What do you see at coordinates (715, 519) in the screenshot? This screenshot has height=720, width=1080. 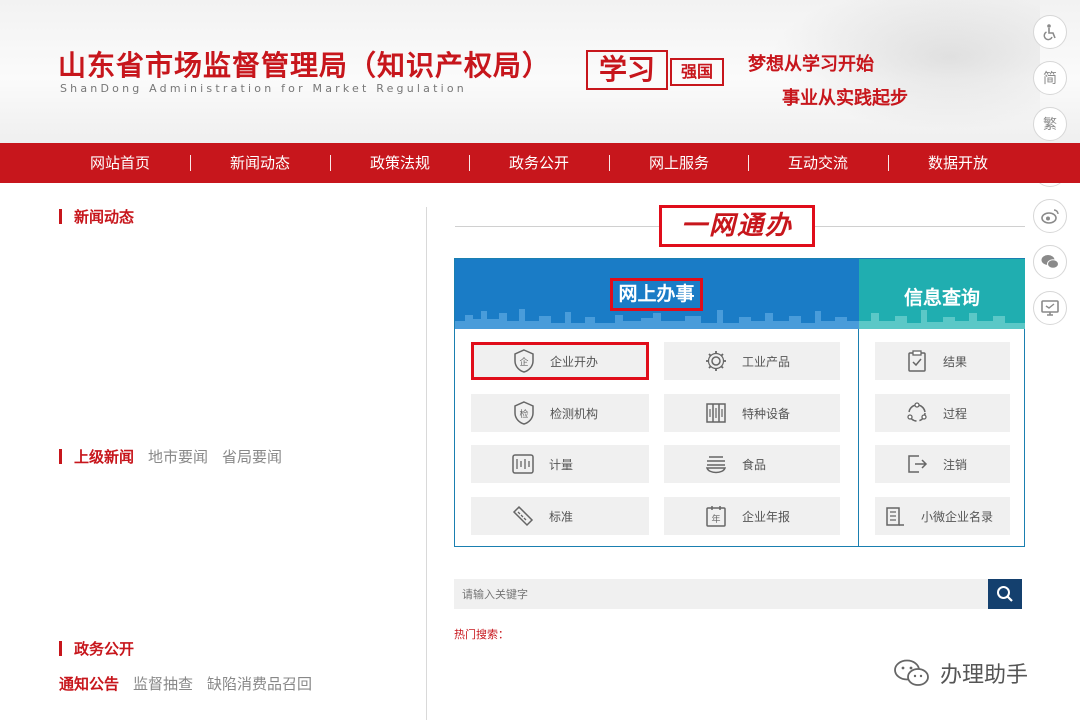 I see `year-glyph: 年` at bounding box center [715, 519].